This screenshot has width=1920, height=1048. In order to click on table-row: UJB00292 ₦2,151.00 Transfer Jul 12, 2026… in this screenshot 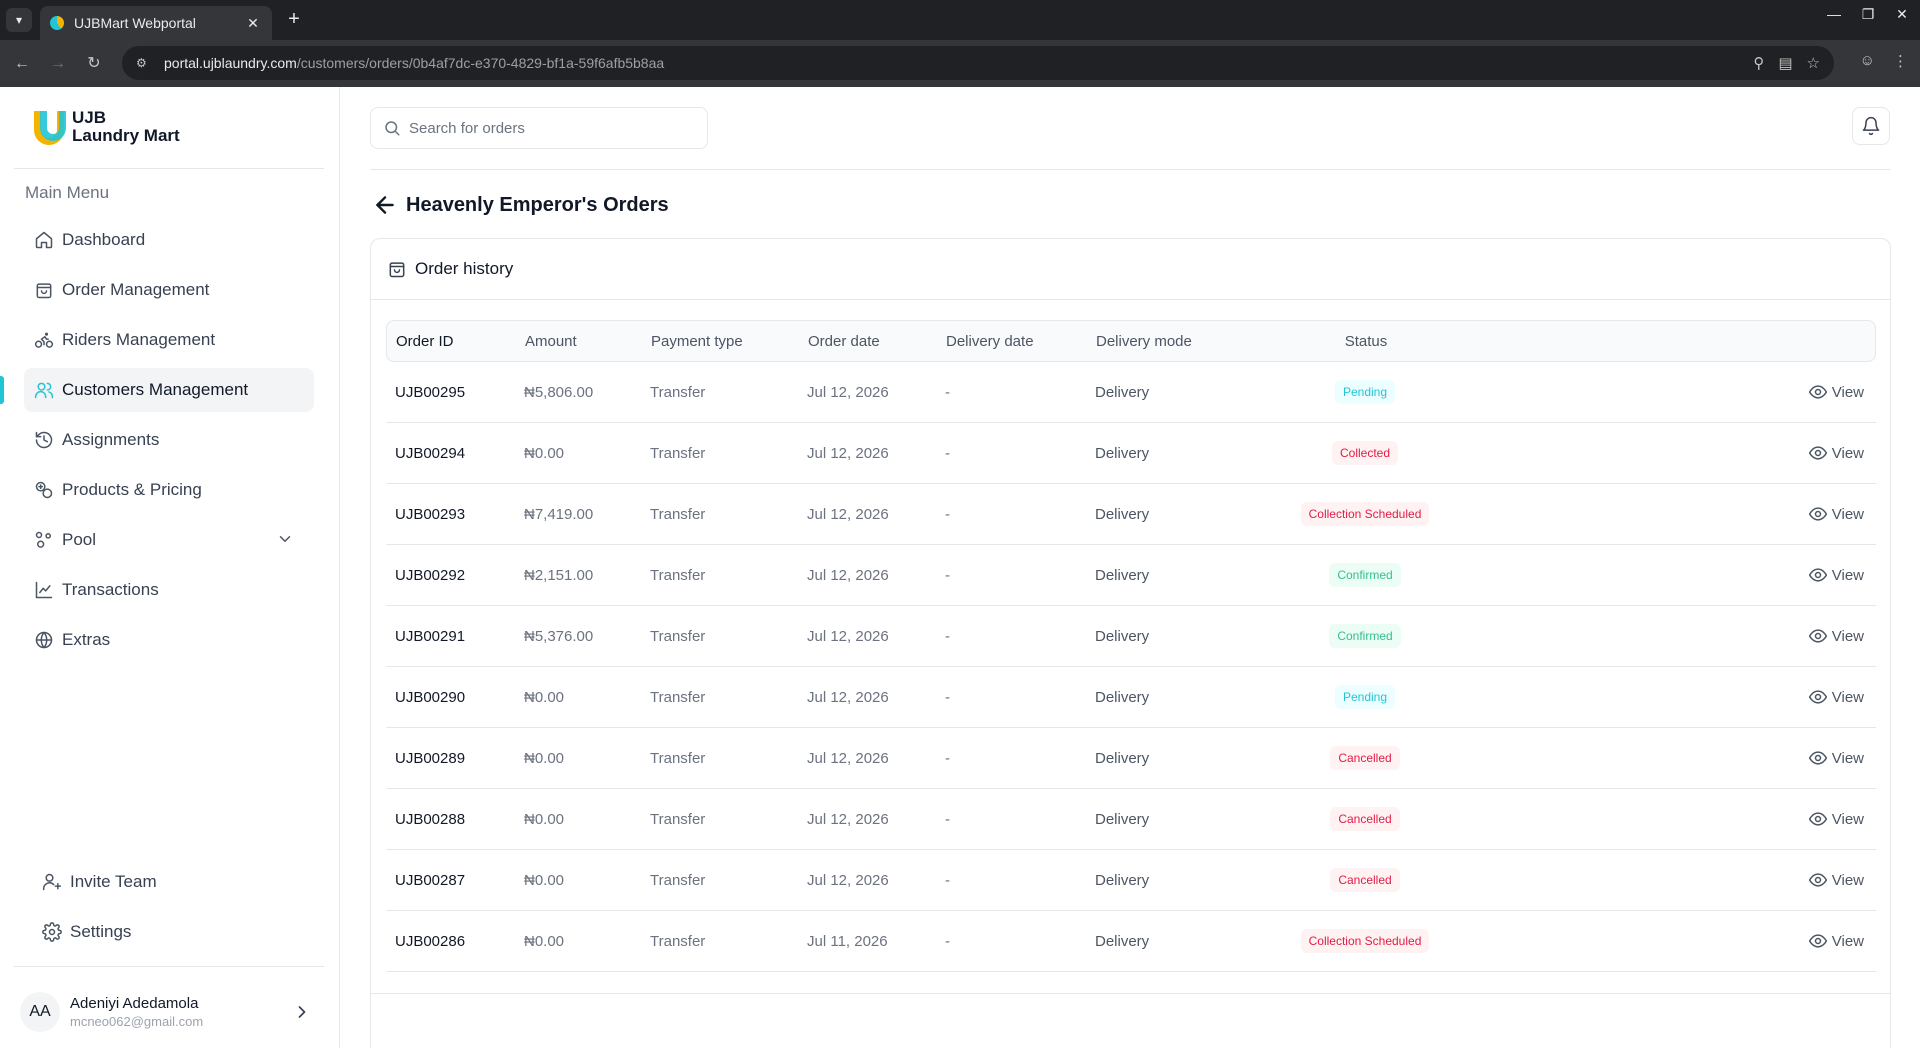, I will do `click(1131, 575)`.